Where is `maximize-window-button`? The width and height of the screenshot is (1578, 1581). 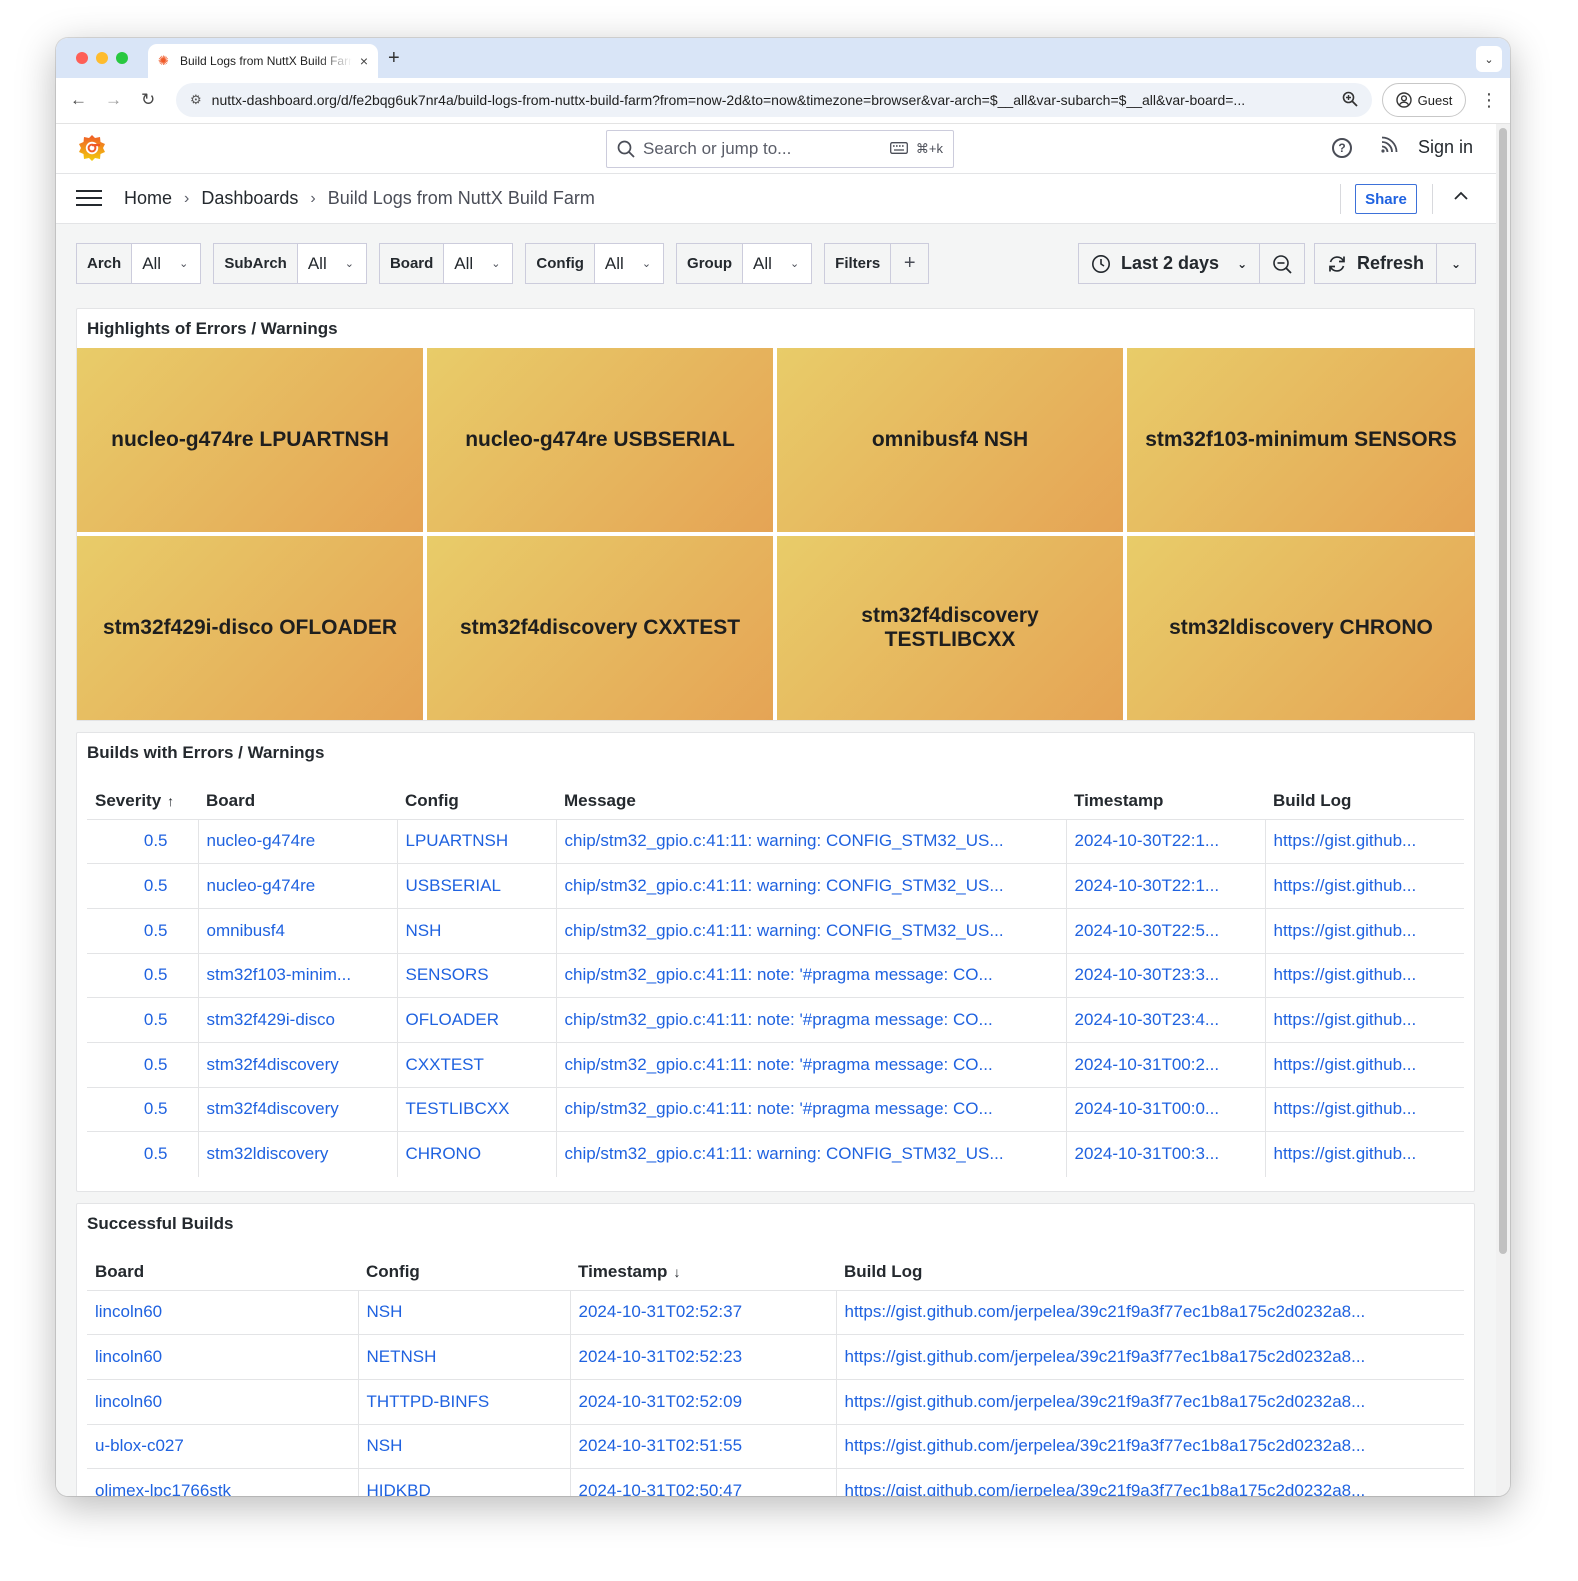
maximize-window-button is located at coordinates (122, 58).